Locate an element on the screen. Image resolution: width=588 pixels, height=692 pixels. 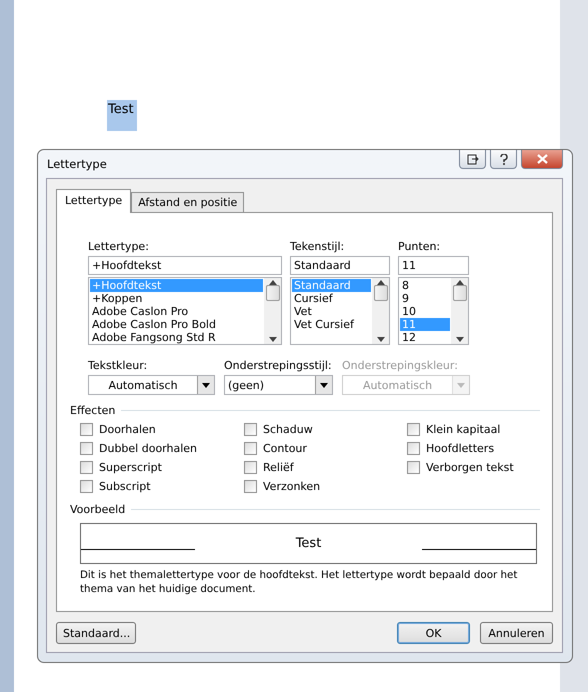
list-item: 10 is located at coordinates (425, 311).